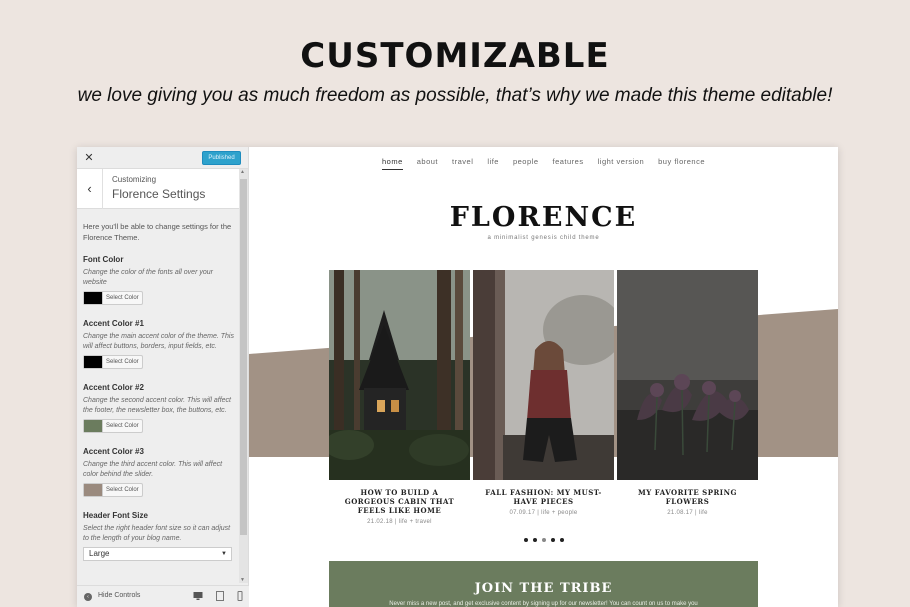 Image resolution: width=910 pixels, height=607 pixels. I want to click on post-categories: life + people, so click(559, 513).